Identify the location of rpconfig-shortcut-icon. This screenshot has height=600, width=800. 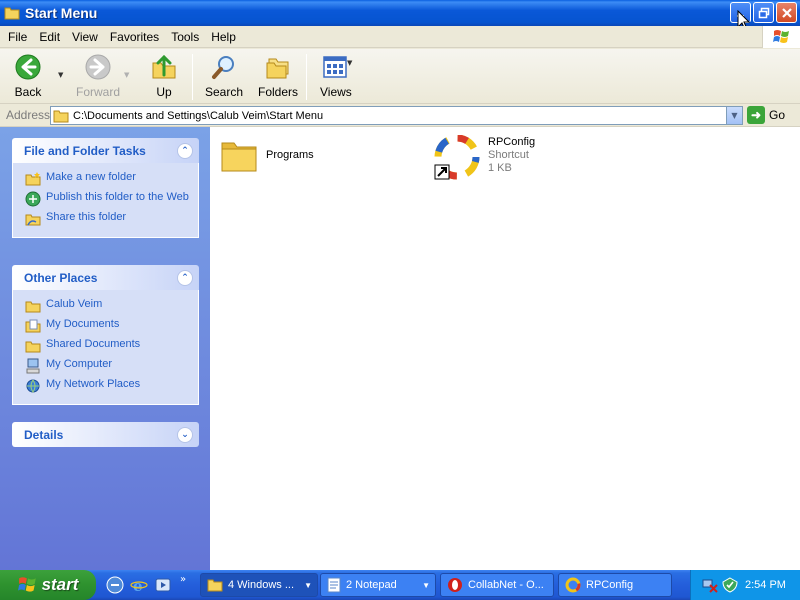
(457, 157).